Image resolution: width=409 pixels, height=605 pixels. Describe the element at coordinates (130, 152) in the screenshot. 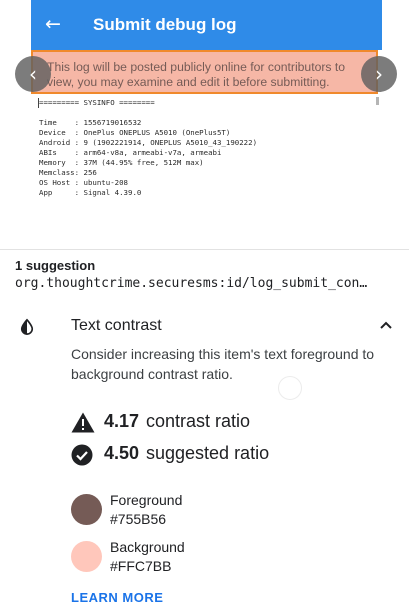

I see `log-line: ABIs : arm64-v8a, armeabi-v7a, armeabi` at that location.